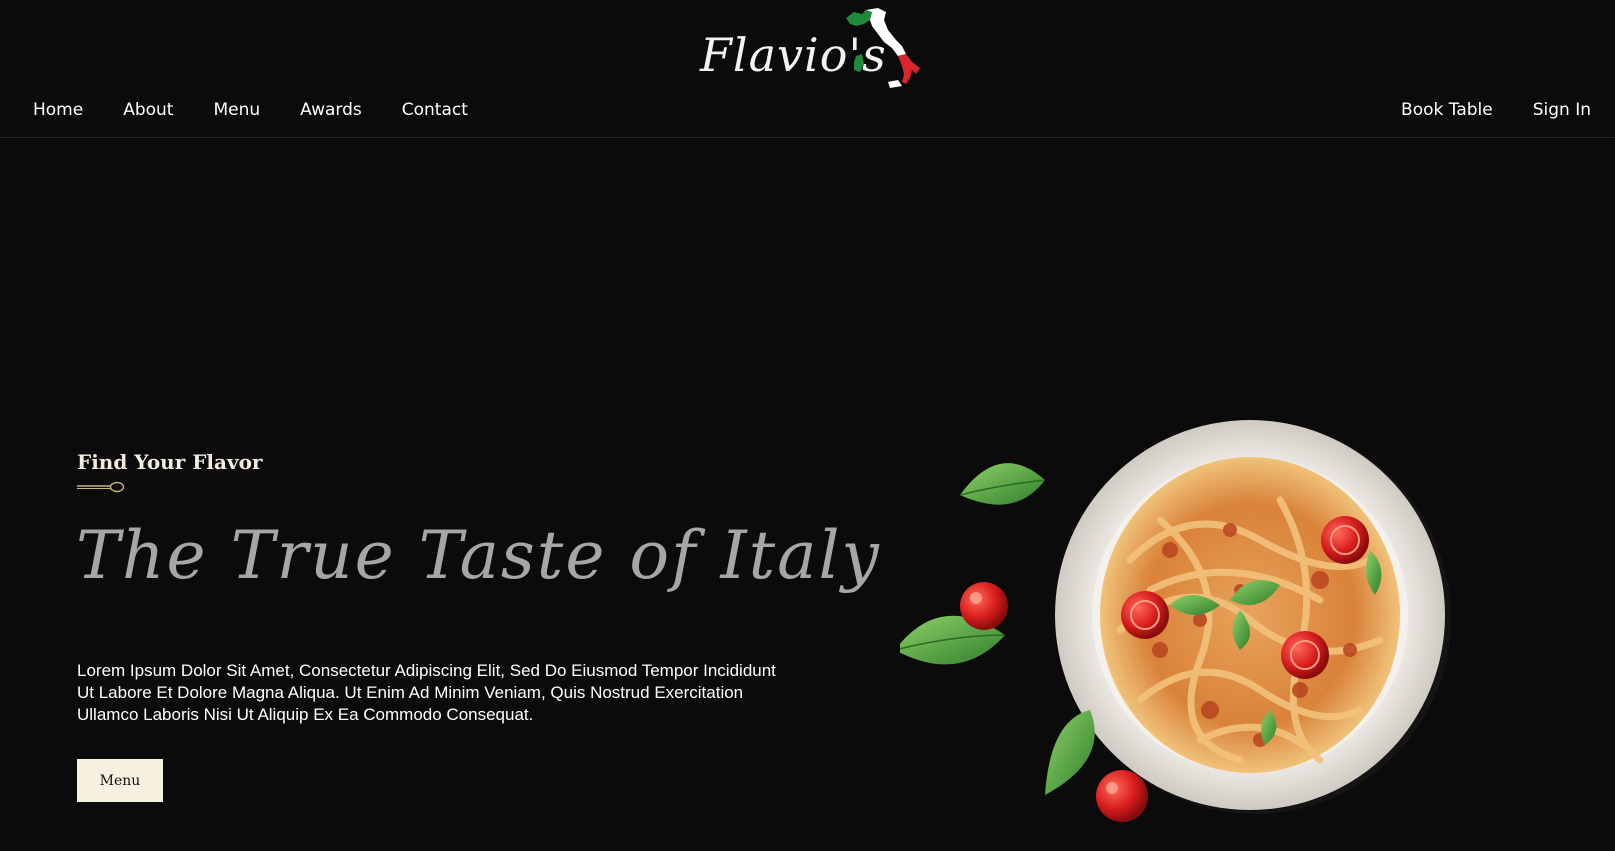  Describe the element at coordinates (58, 110) in the screenshot. I see `nav-home: Home` at that location.